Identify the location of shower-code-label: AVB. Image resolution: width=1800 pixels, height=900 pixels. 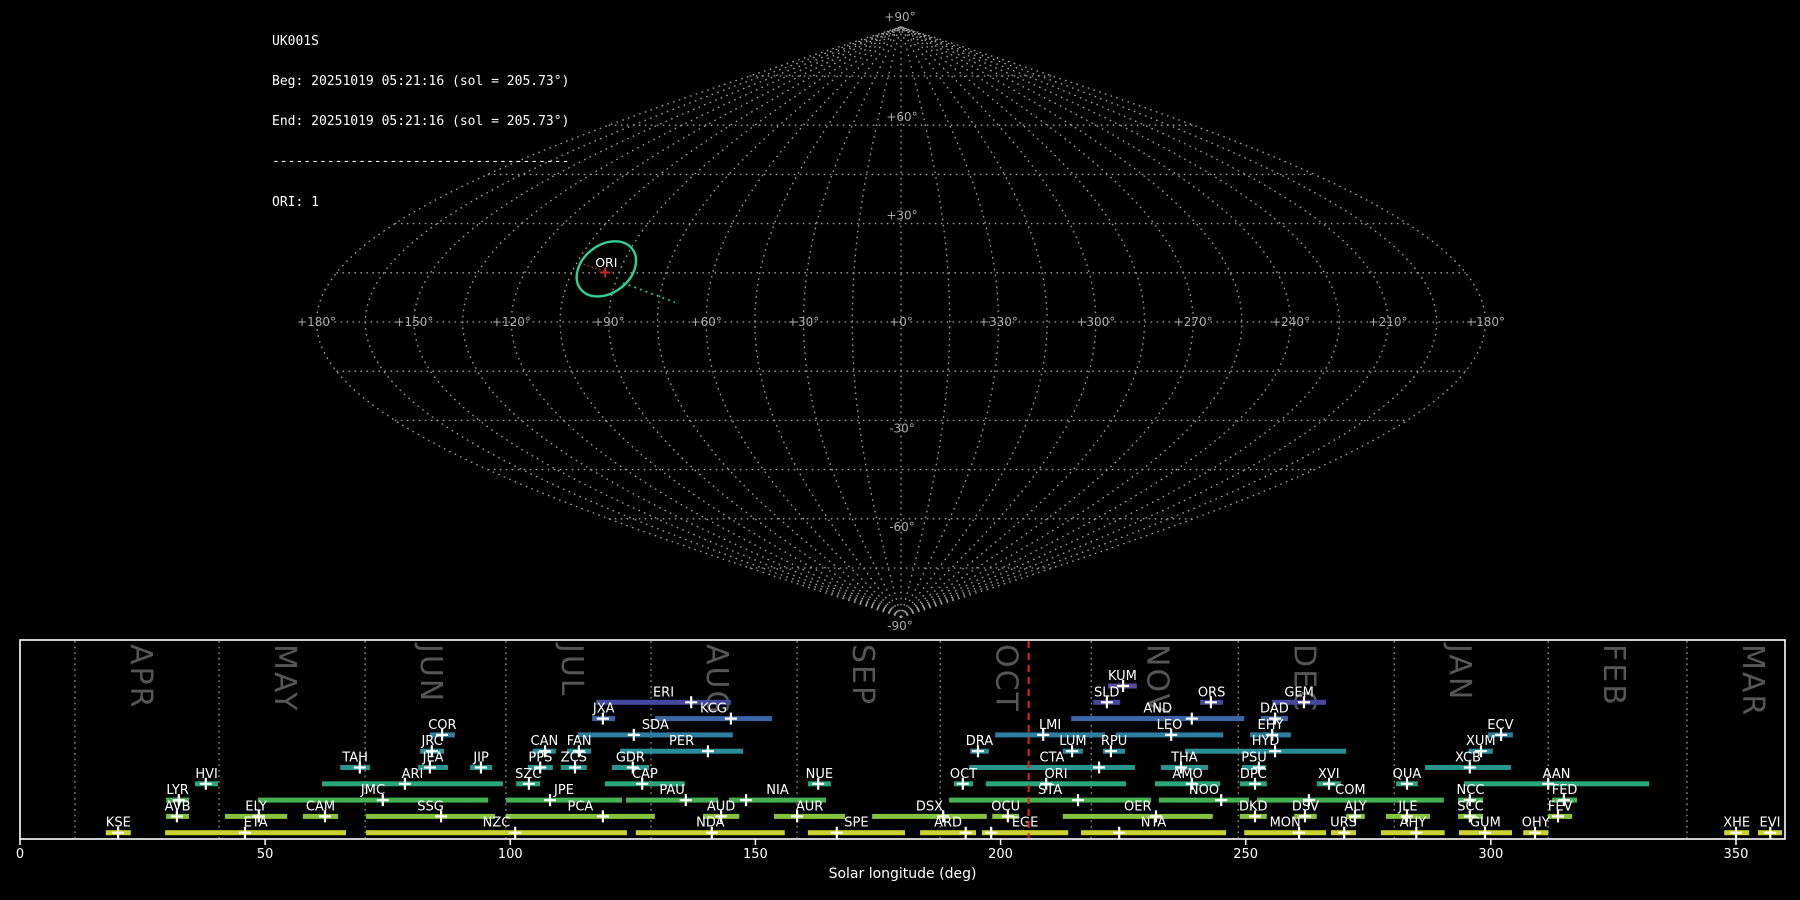
(178, 806).